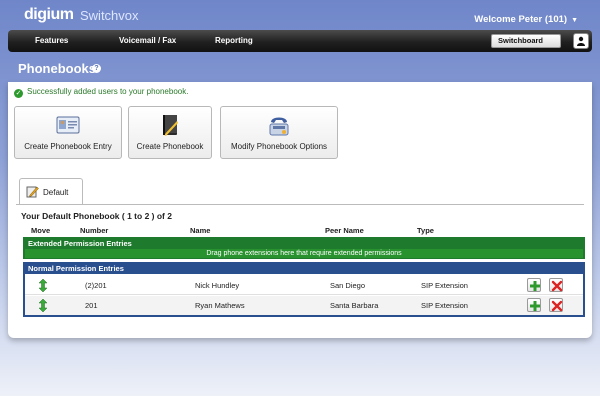 The image size is (600, 396). Describe the element at coordinates (279, 126) in the screenshot. I see `phone-options-icon` at that location.